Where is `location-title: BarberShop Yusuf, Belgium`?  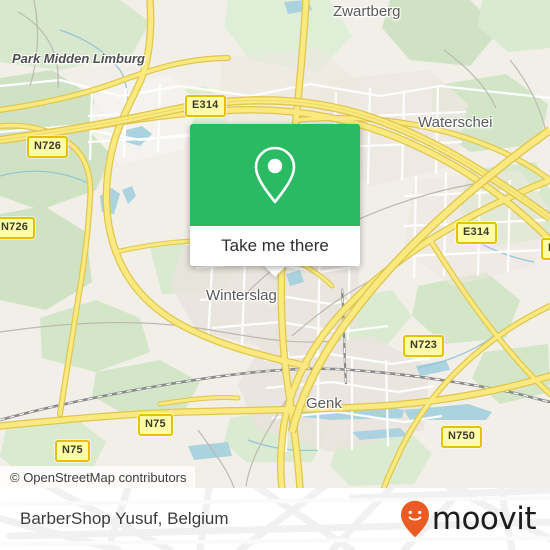
location-title: BarberShop Yusuf, Belgium is located at coordinates (124, 518).